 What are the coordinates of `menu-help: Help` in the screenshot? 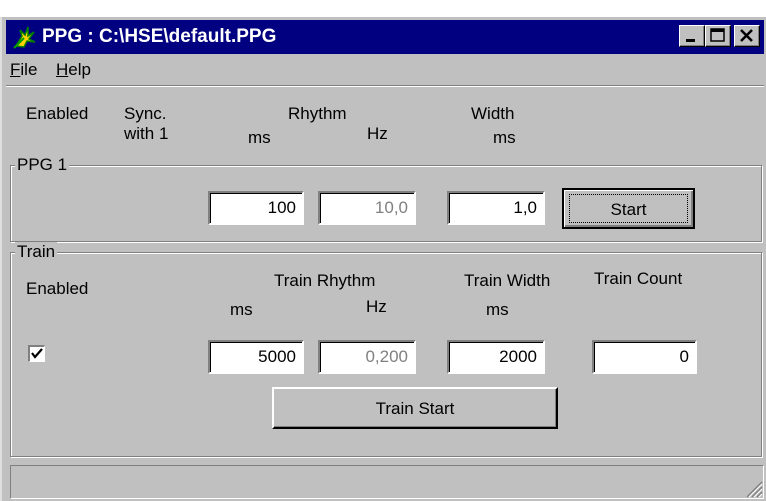 It's located at (73, 70).